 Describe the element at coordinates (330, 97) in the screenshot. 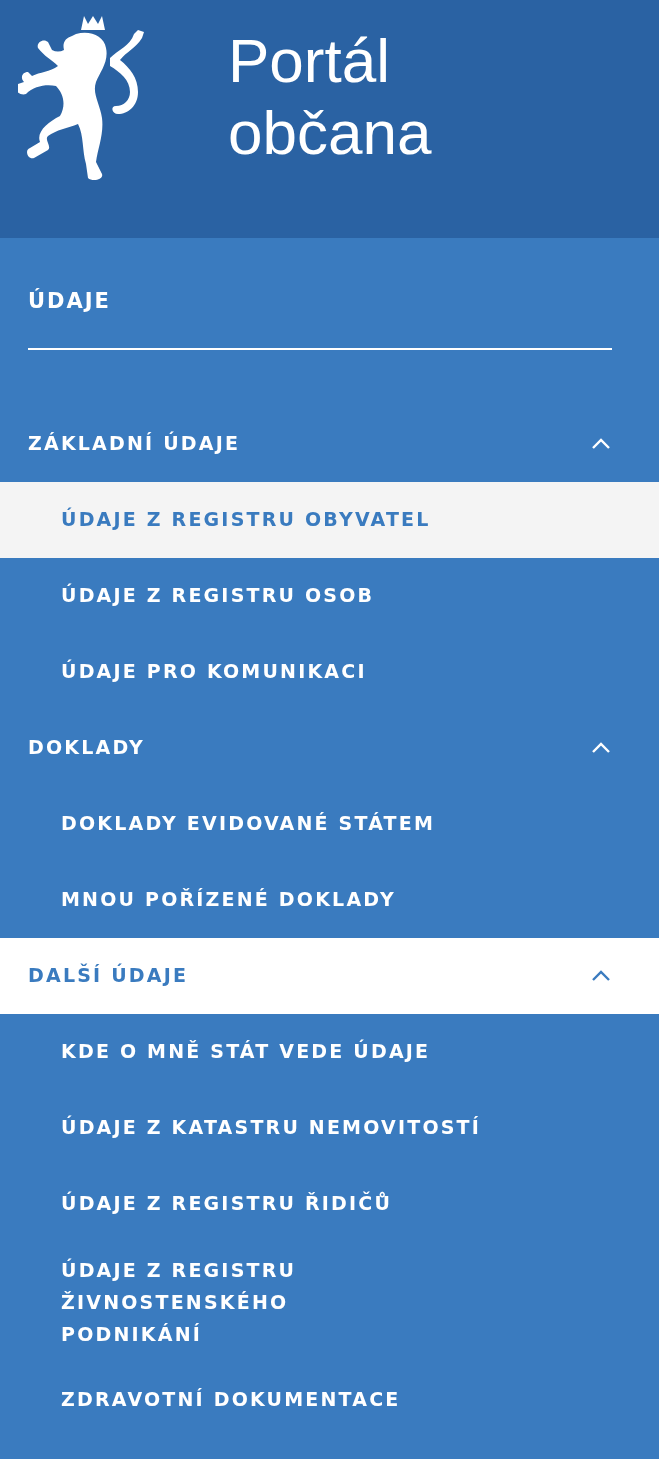

I see `portal-title: Portál občana` at that location.